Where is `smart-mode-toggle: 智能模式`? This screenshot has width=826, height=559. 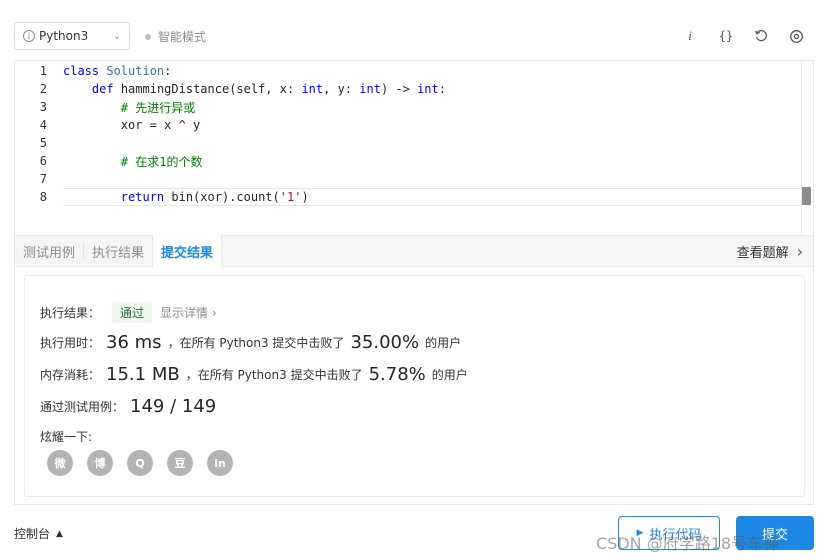 smart-mode-toggle: 智能模式 is located at coordinates (175, 36).